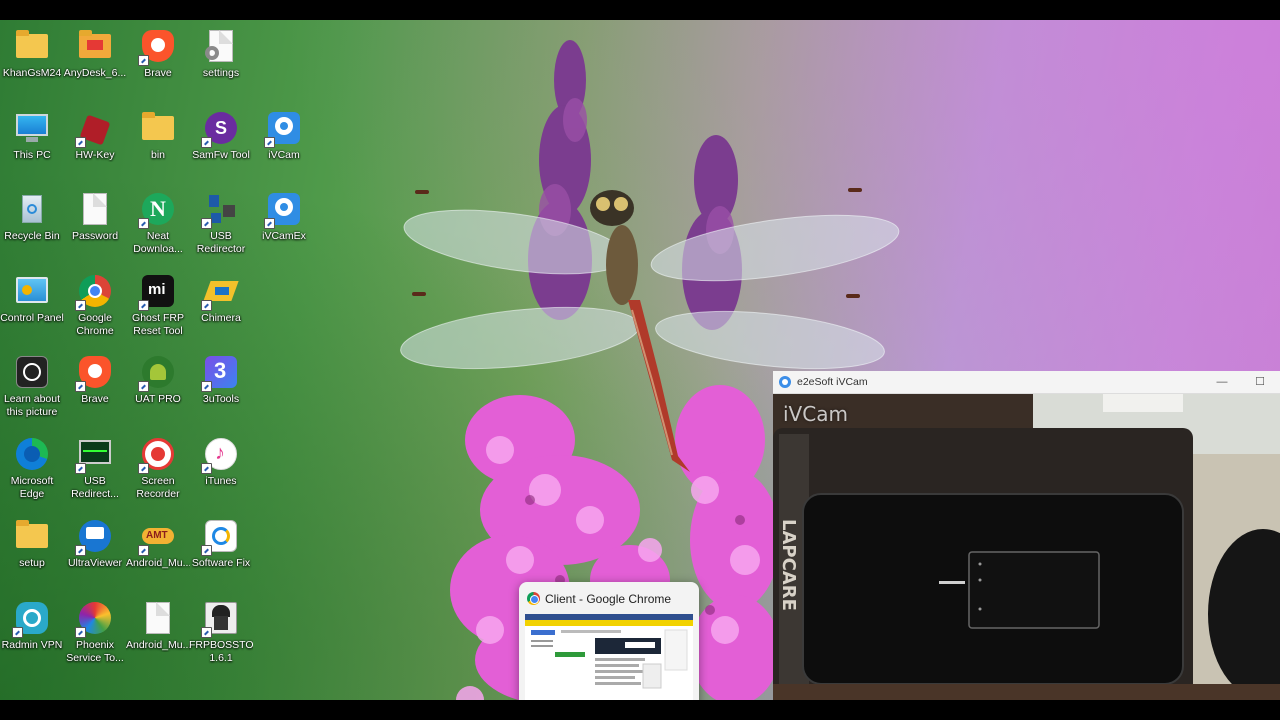 This screenshot has height=720, width=1280. Describe the element at coordinates (32, 487) in the screenshot. I see `desktop-icon-label: Microsoft Edge` at that location.